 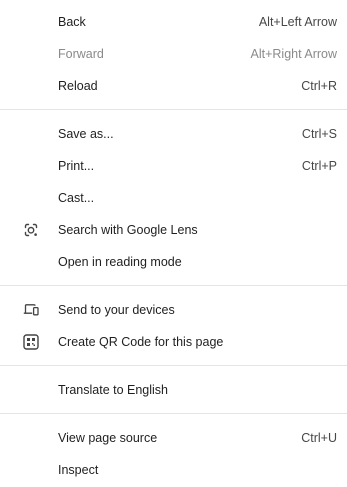 What do you see at coordinates (294, 54) in the screenshot?
I see `menu-item-shortcut: Alt+Right Arrow` at bounding box center [294, 54].